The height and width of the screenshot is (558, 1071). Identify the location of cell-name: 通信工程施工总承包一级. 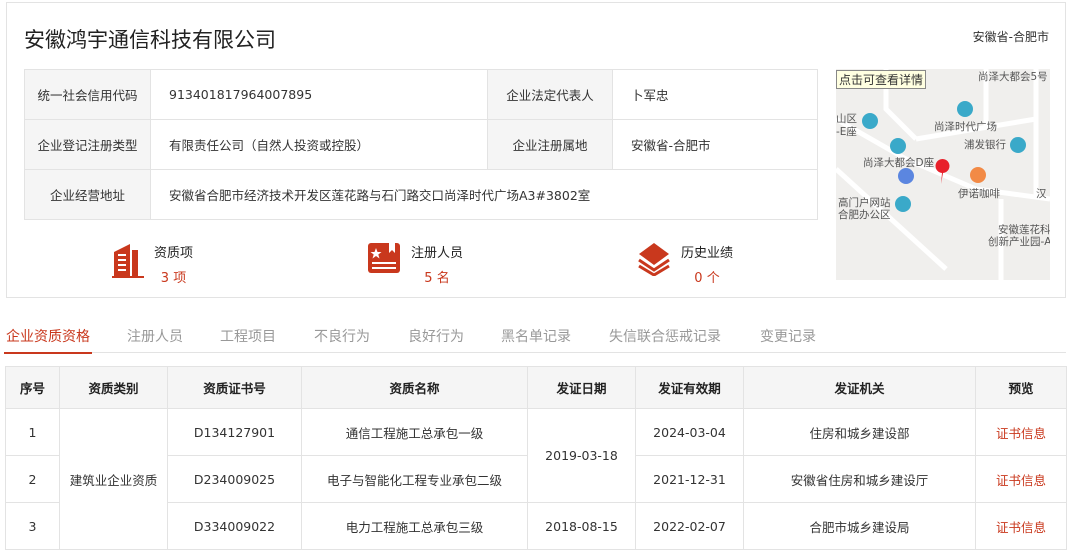
(414, 432).